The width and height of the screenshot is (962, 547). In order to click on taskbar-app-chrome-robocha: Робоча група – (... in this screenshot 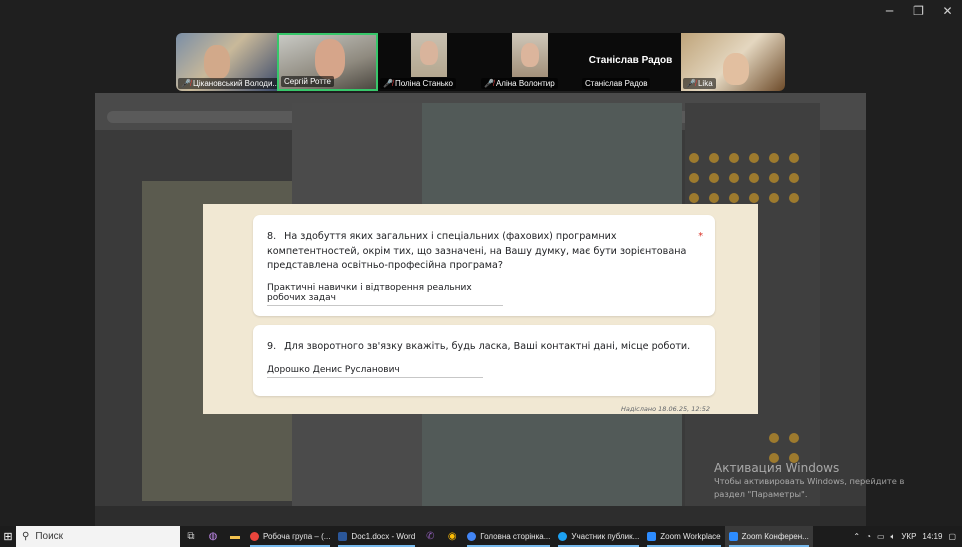, I will do `click(290, 536)`.